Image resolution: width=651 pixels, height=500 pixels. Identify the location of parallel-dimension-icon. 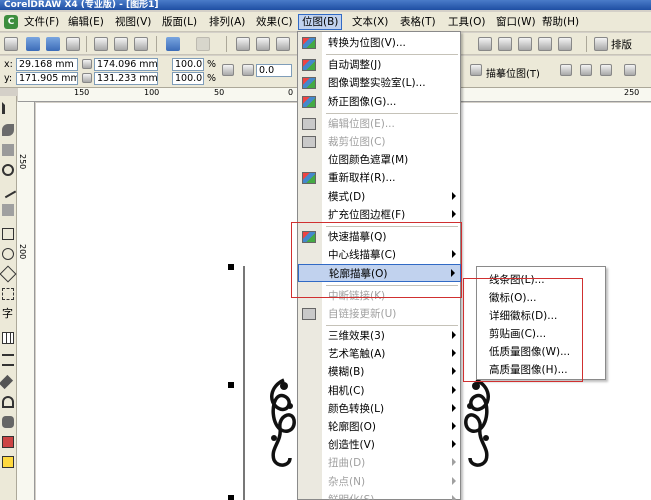
(8, 360).